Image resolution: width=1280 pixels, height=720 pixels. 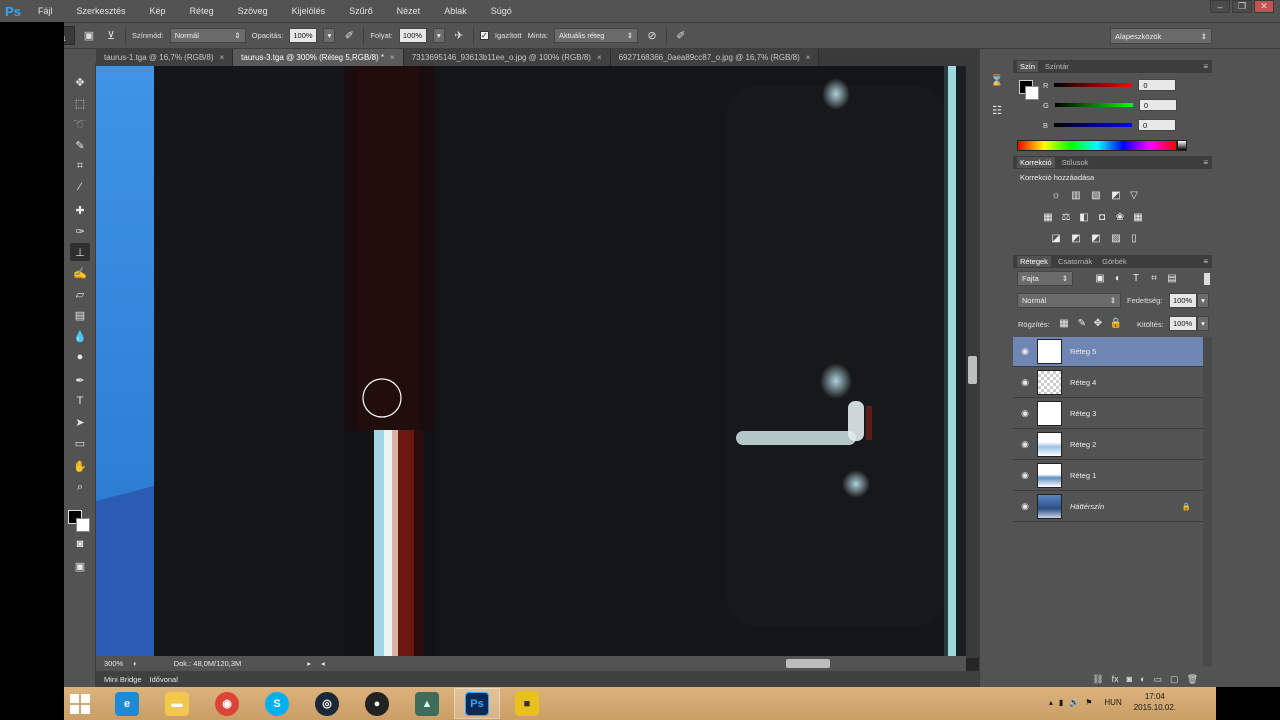 What do you see at coordinates (80, 124) in the screenshot?
I see `lasso-tool-icon: ➰` at bounding box center [80, 124].